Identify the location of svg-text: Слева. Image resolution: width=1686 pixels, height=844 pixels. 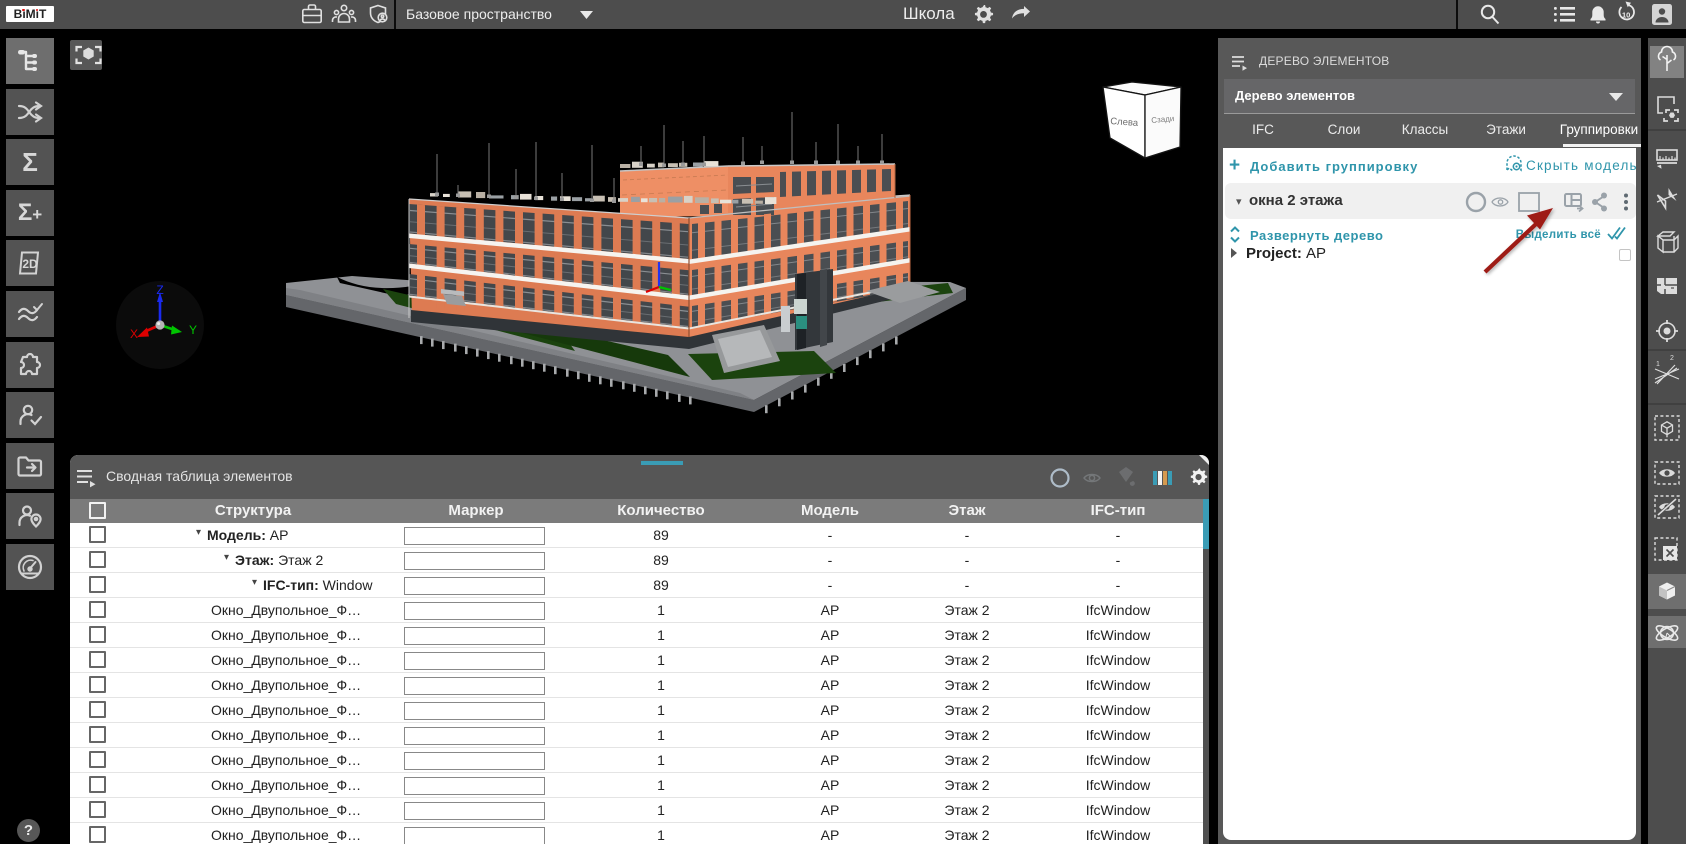
(1124, 122).